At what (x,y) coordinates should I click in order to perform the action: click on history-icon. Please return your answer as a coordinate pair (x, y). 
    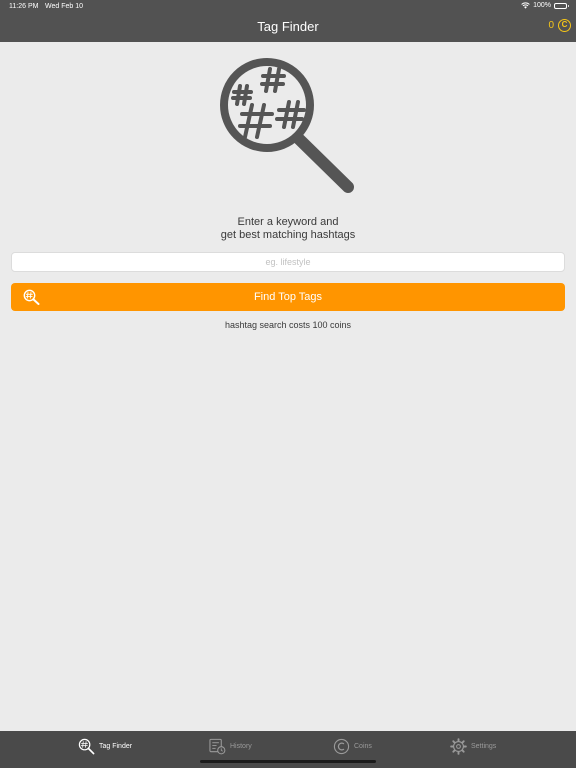
    Looking at the image, I should click on (217, 746).